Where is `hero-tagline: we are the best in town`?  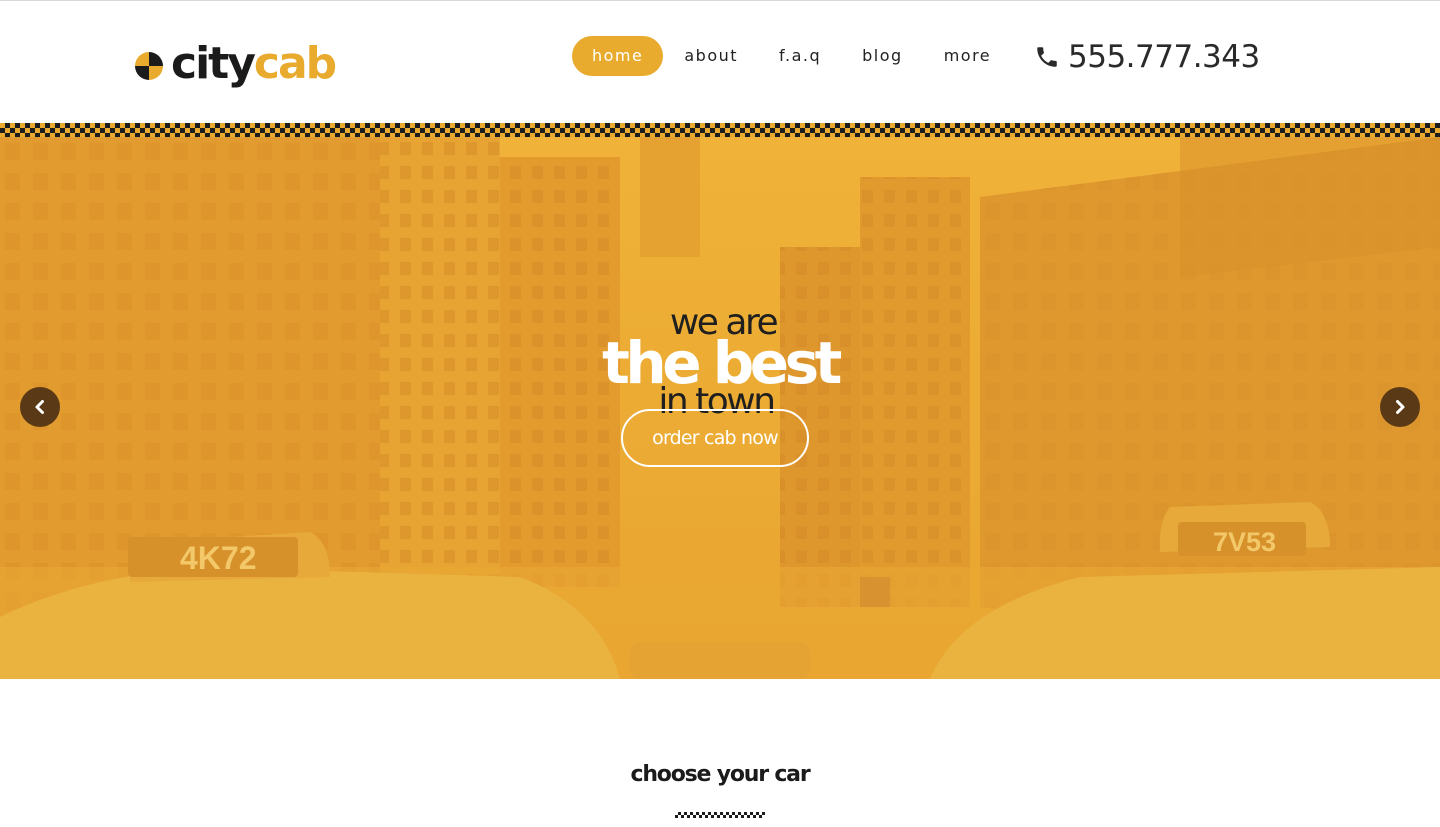
hero-tagline: we are the best in town is located at coordinates (720, 362).